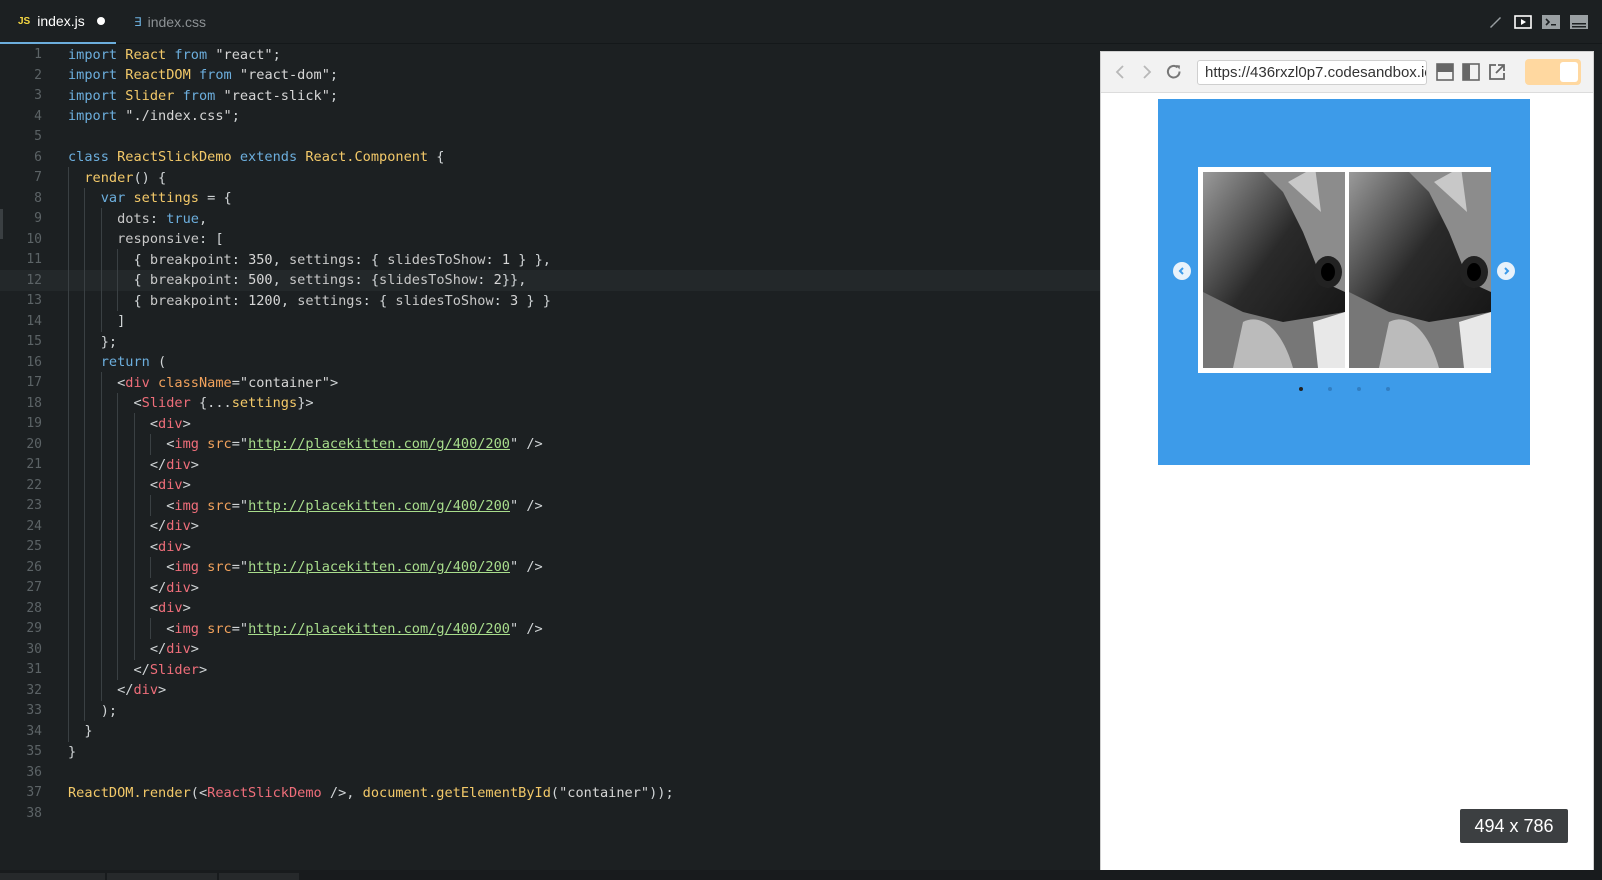  Describe the element at coordinates (550, 423) in the screenshot. I see `code-line: 19 <div>` at that location.